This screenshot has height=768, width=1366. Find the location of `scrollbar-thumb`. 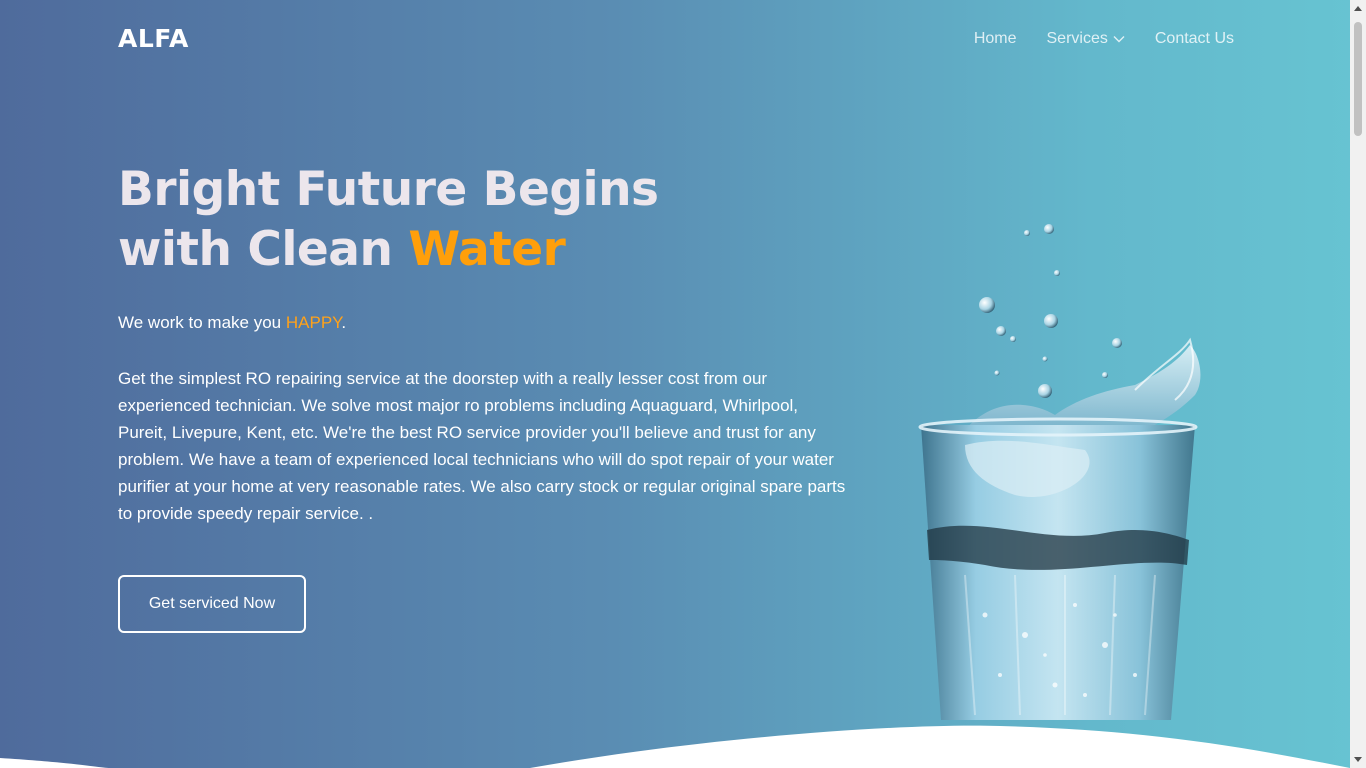

scrollbar-thumb is located at coordinates (1358, 79).